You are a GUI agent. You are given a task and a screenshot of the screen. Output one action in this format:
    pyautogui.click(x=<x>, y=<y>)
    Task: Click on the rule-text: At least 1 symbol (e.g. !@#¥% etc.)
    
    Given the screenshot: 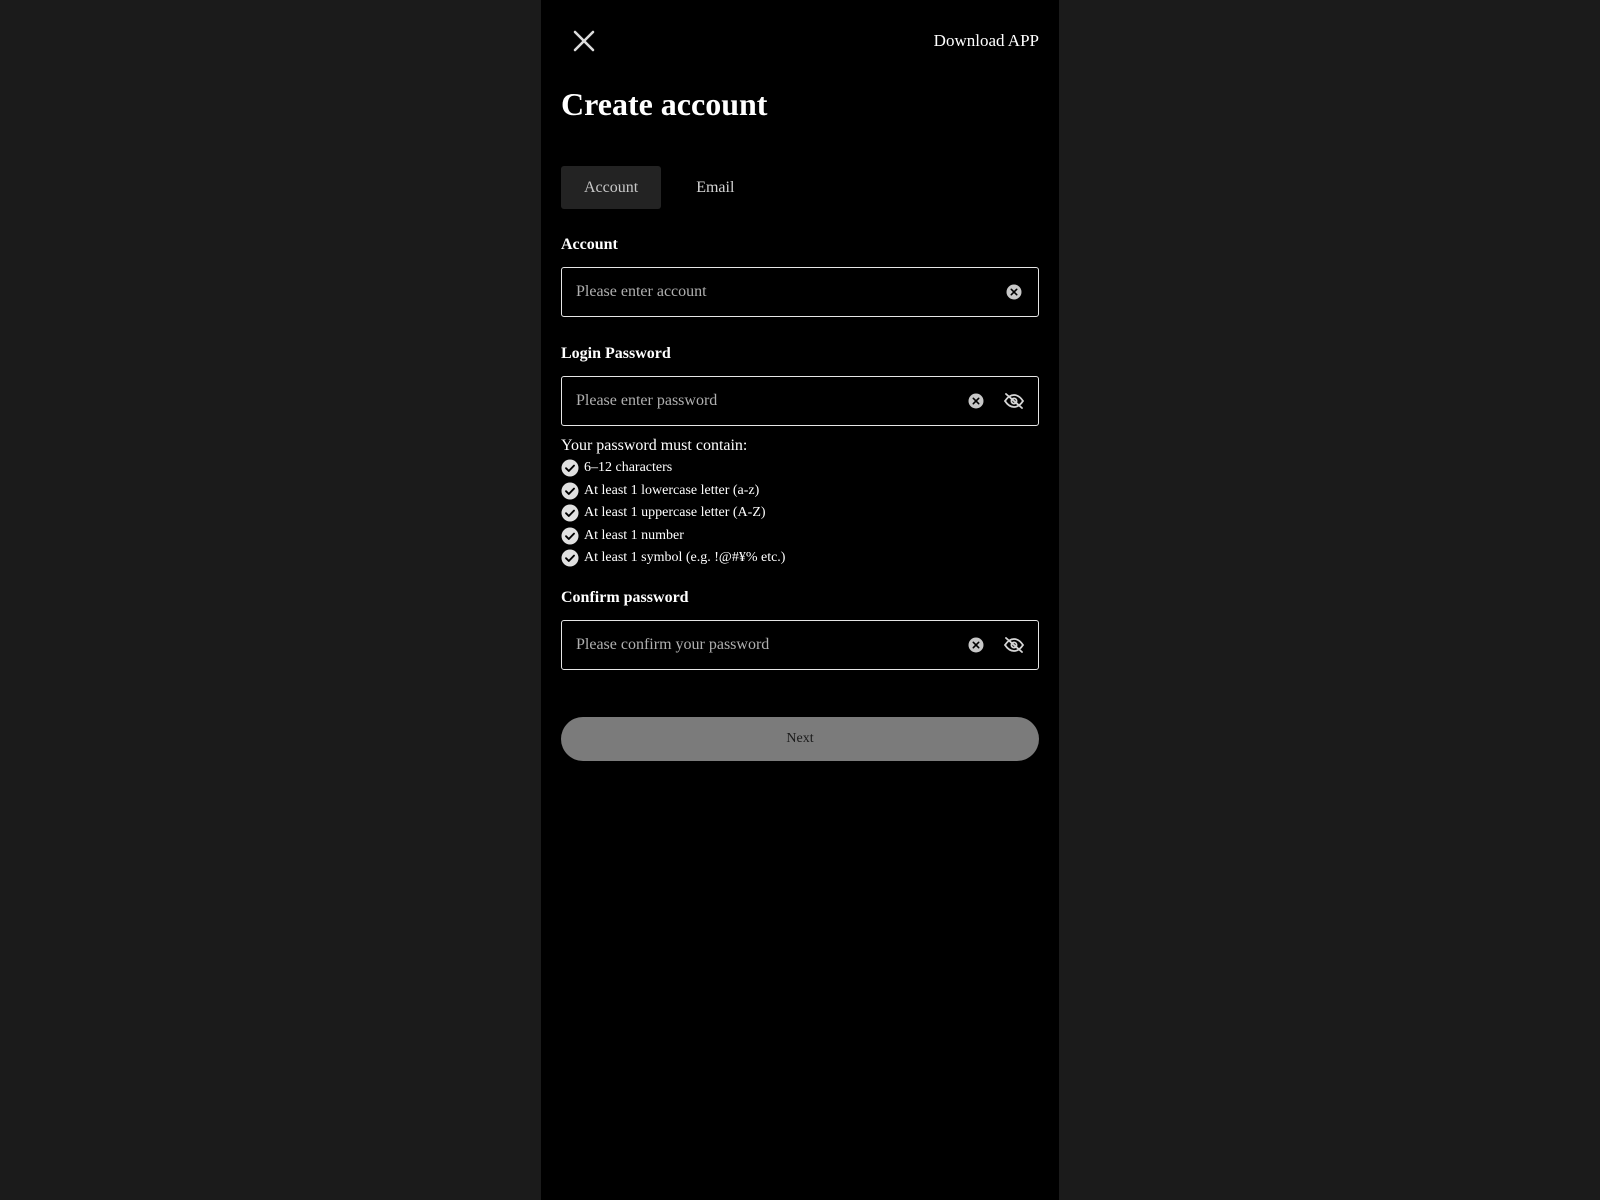 What is the action you would take?
    pyautogui.click(x=685, y=558)
    